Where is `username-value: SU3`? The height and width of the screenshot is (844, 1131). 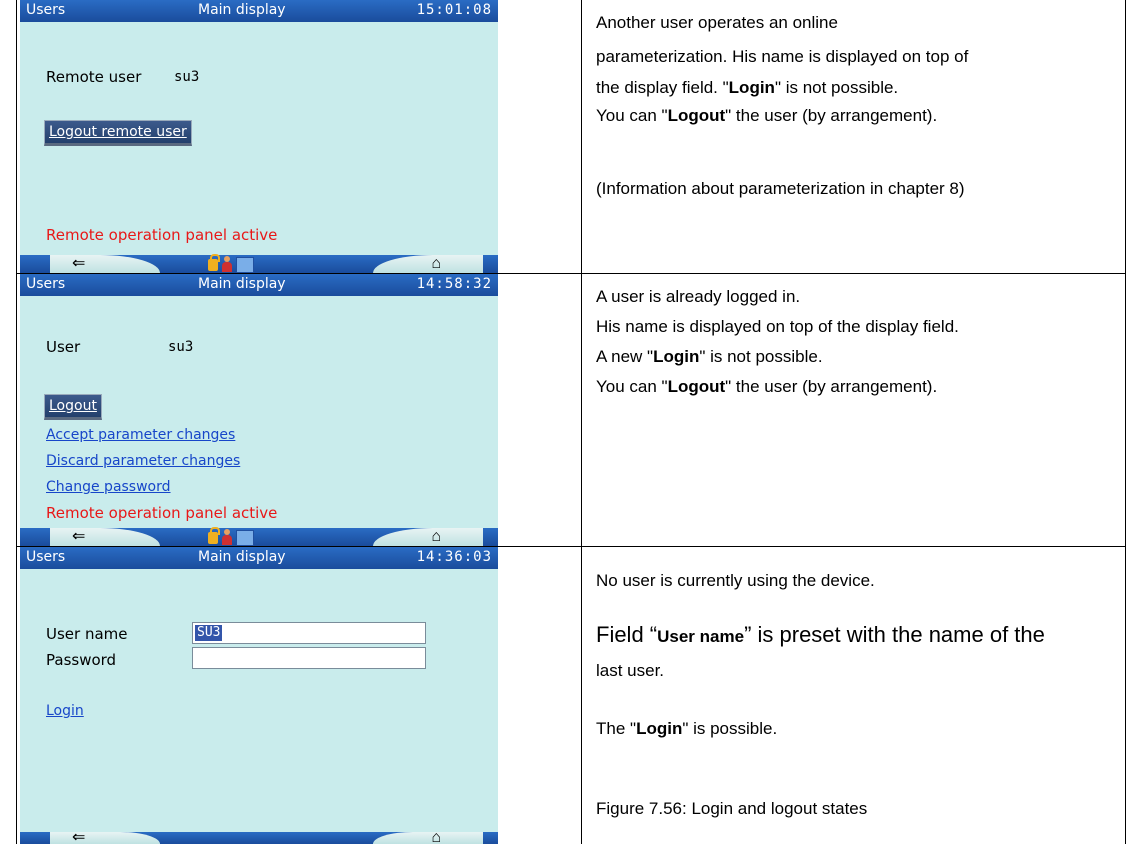
username-value: SU3 is located at coordinates (209, 633).